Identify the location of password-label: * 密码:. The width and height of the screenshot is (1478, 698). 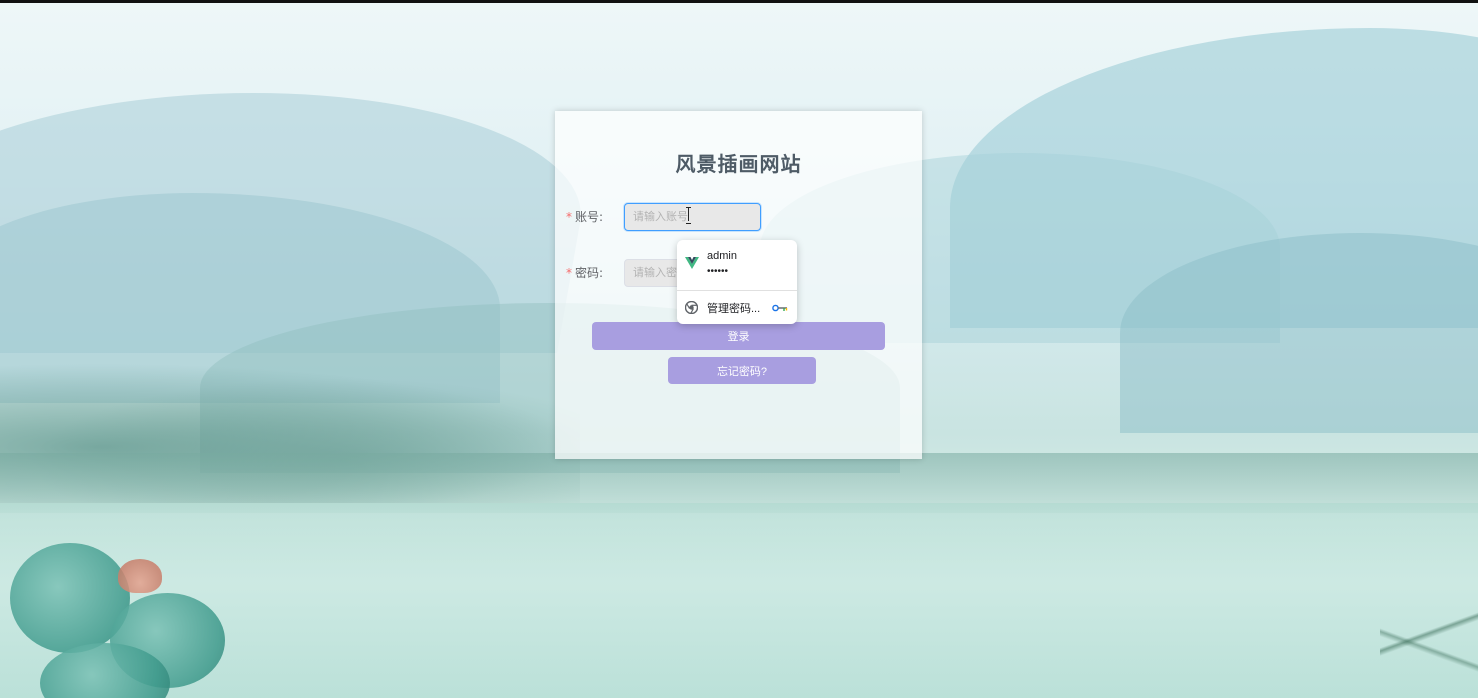
(584, 273).